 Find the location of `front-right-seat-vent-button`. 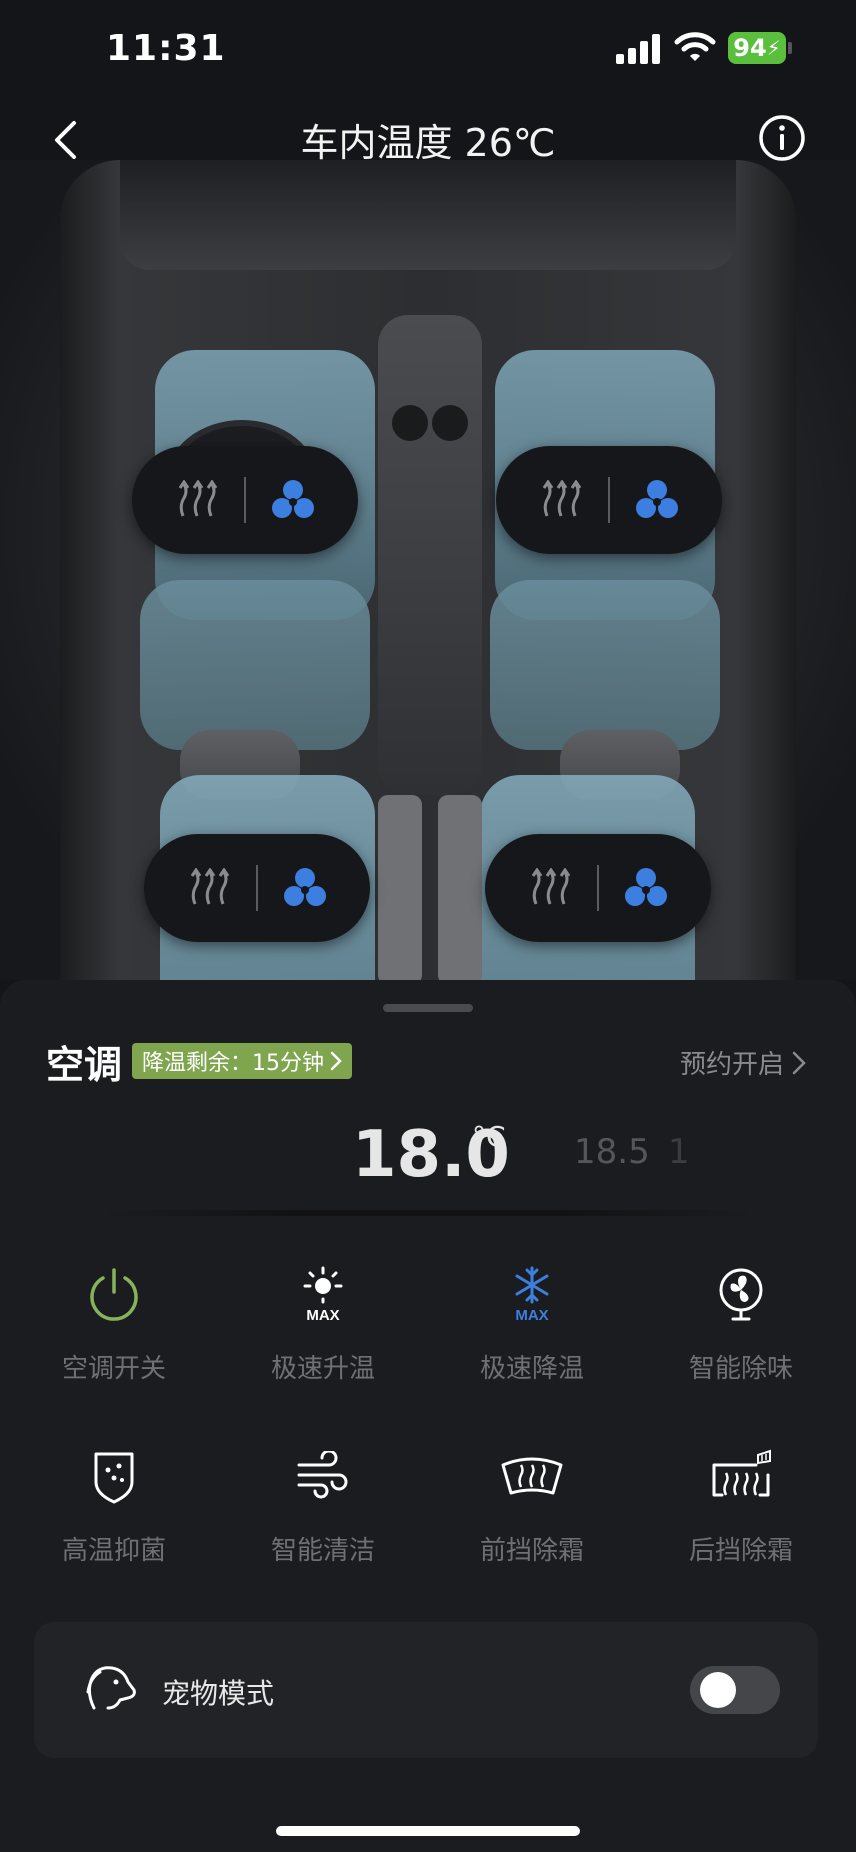

front-right-seat-vent-button is located at coordinates (657, 500).